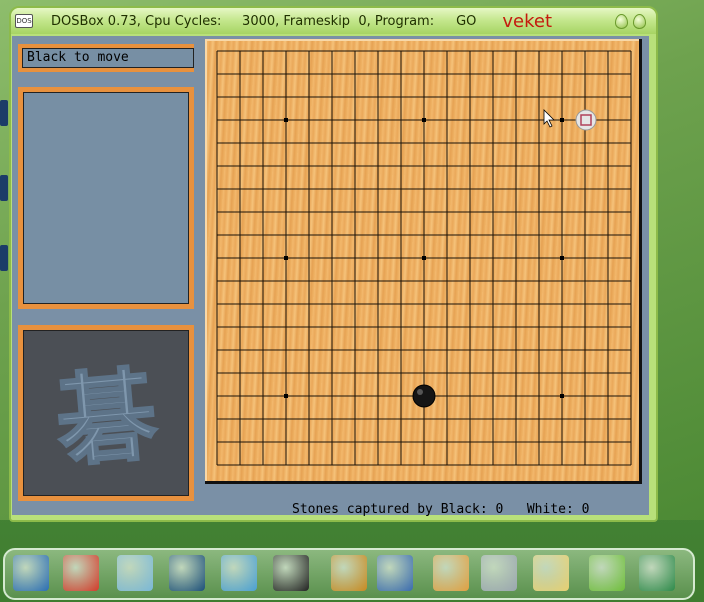 This screenshot has height=602, width=704. I want to click on go-kanji-char: 碁, so click(107, 414).